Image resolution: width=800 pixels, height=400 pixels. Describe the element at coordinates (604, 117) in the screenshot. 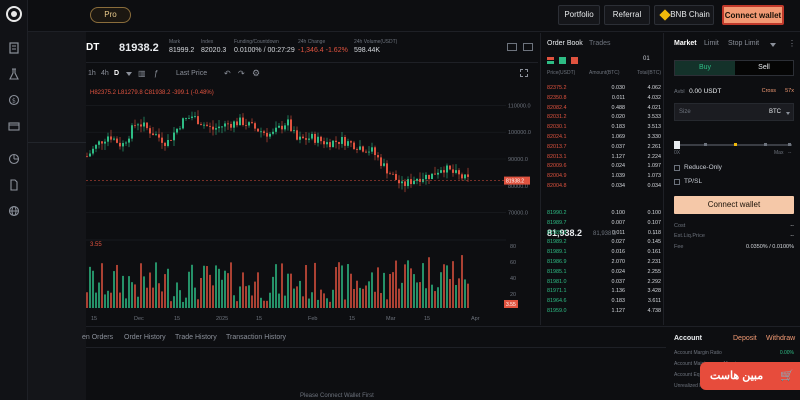

I see `ask-row: 82031.2 0.020 3.533` at that location.